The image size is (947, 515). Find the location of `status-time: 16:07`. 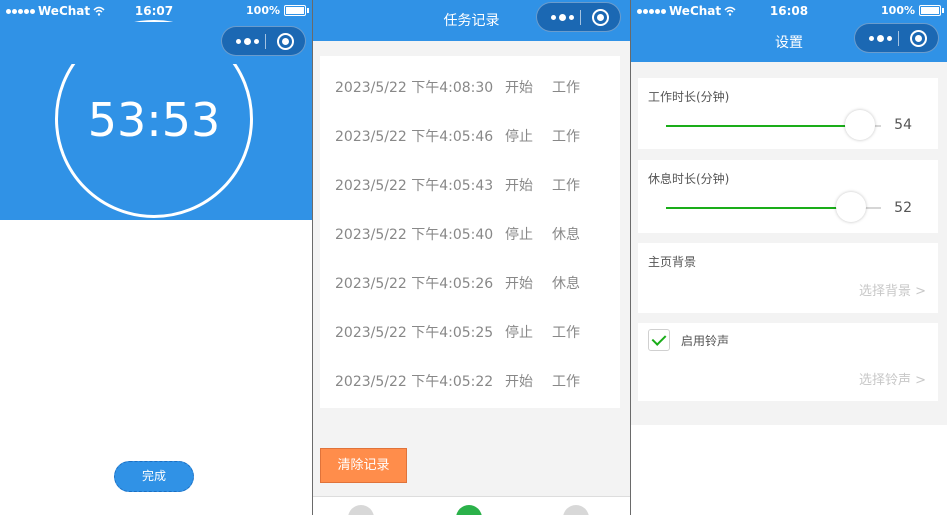

status-time: 16:07 is located at coordinates (154, 11).